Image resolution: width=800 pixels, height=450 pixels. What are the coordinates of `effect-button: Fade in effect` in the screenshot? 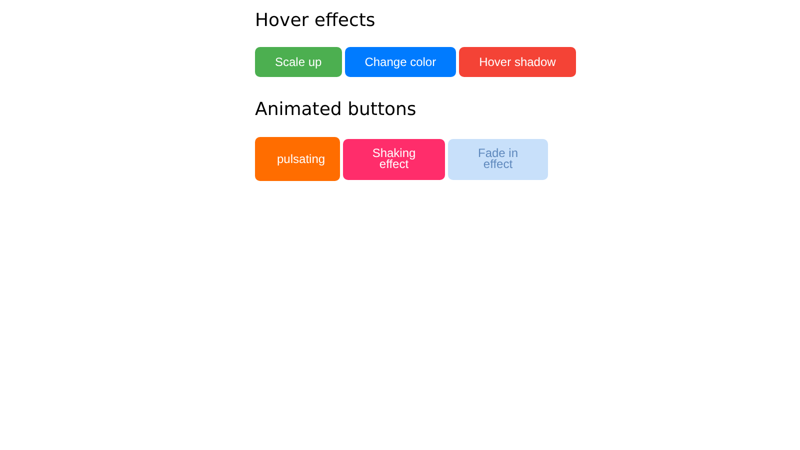 It's located at (498, 159).